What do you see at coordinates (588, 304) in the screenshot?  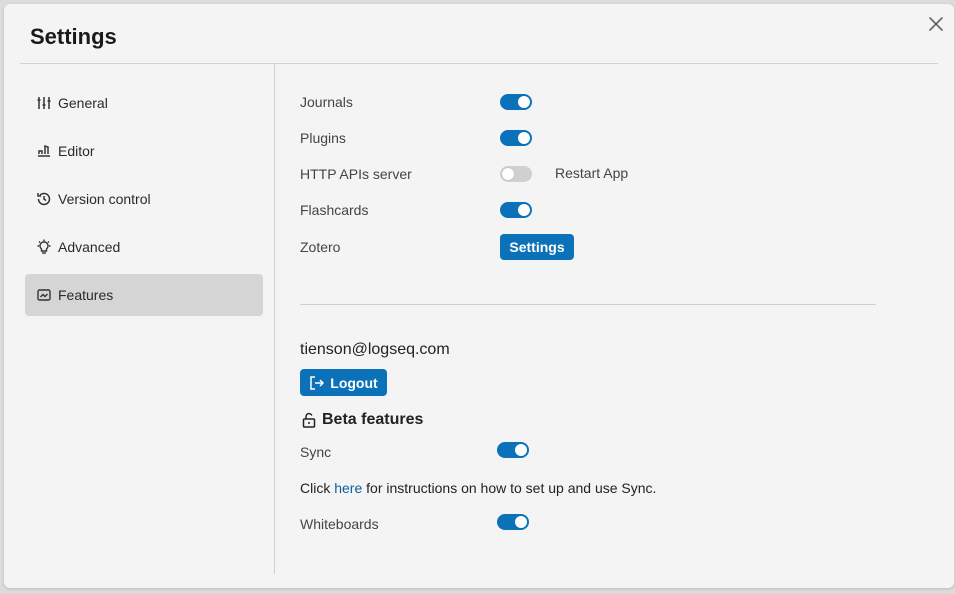 I see `section-divider` at bounding box center [588, 304].